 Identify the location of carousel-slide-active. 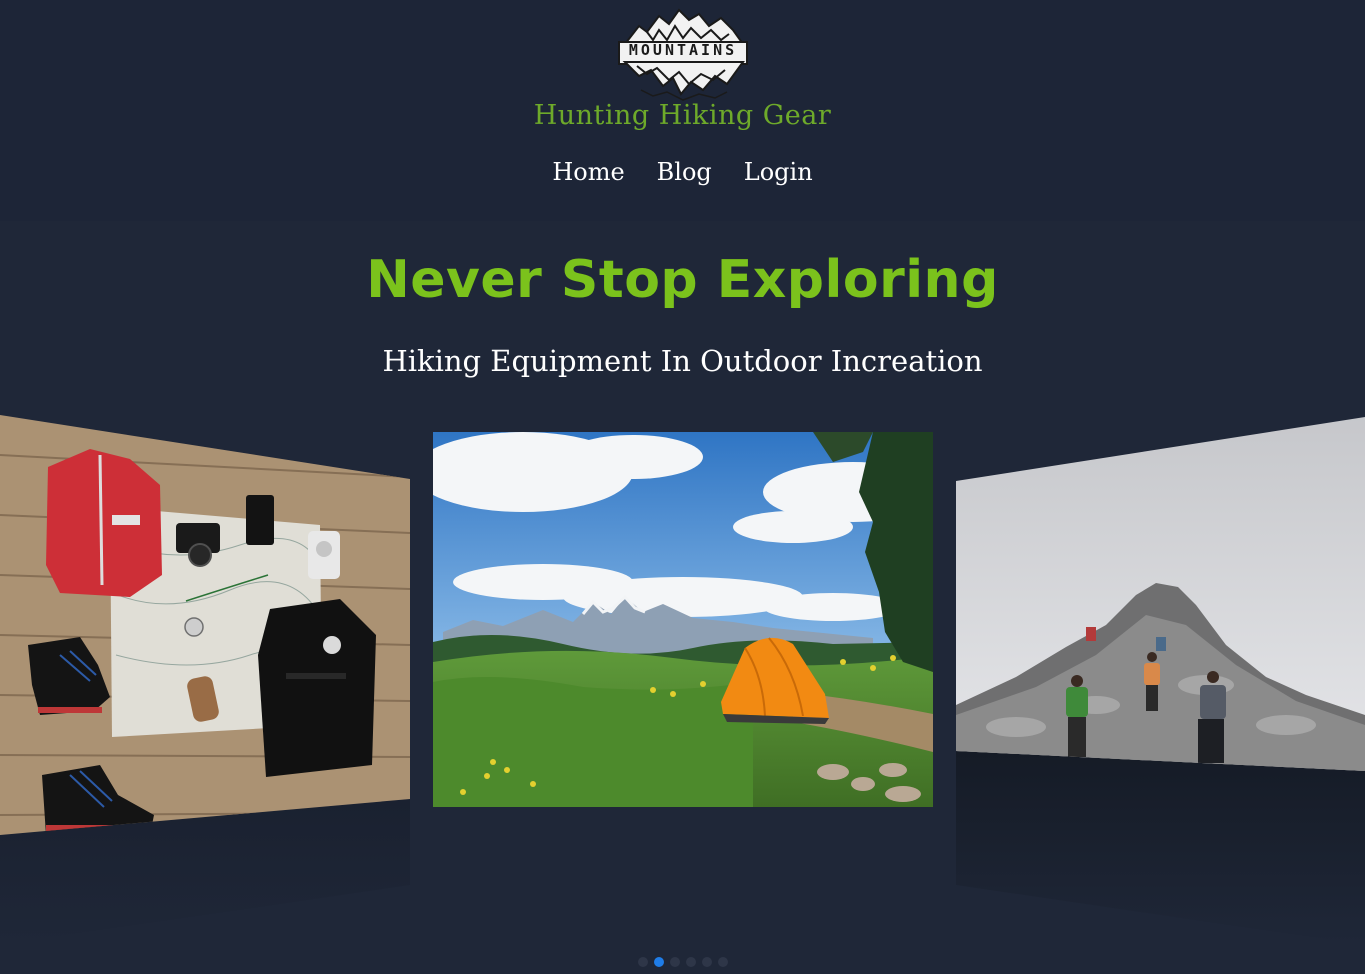
(683, 619).